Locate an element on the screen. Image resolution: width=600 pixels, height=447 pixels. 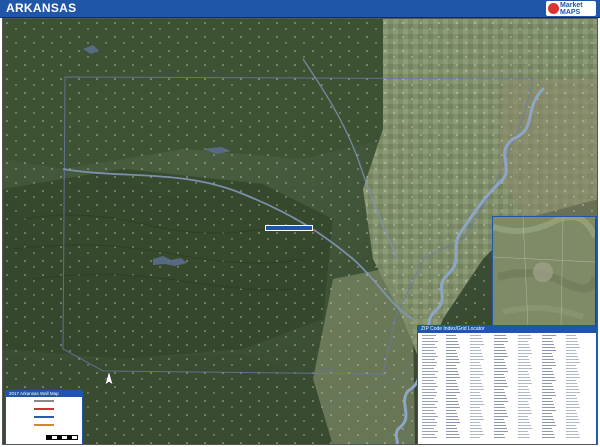
inset-canvas is located at coordinates (544, 272).